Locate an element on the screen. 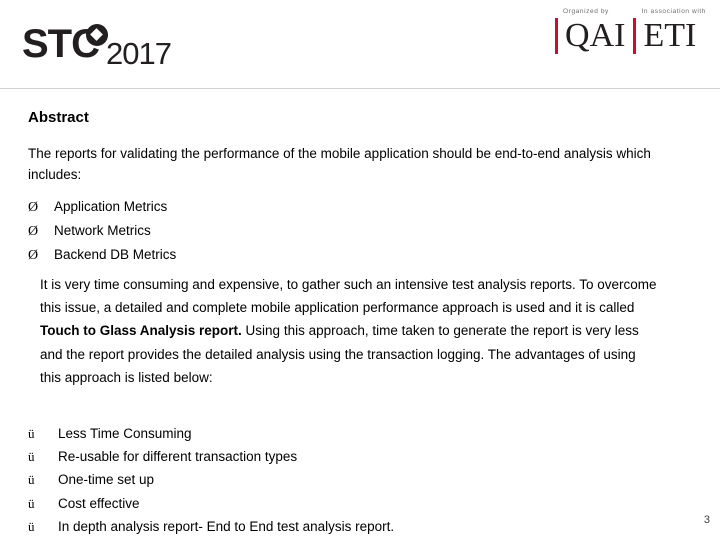 This screenshot has width=720, height=540. body-paragraph-emphasis: Touch to Glass Analysis report. is located at coordinates (141, 331).